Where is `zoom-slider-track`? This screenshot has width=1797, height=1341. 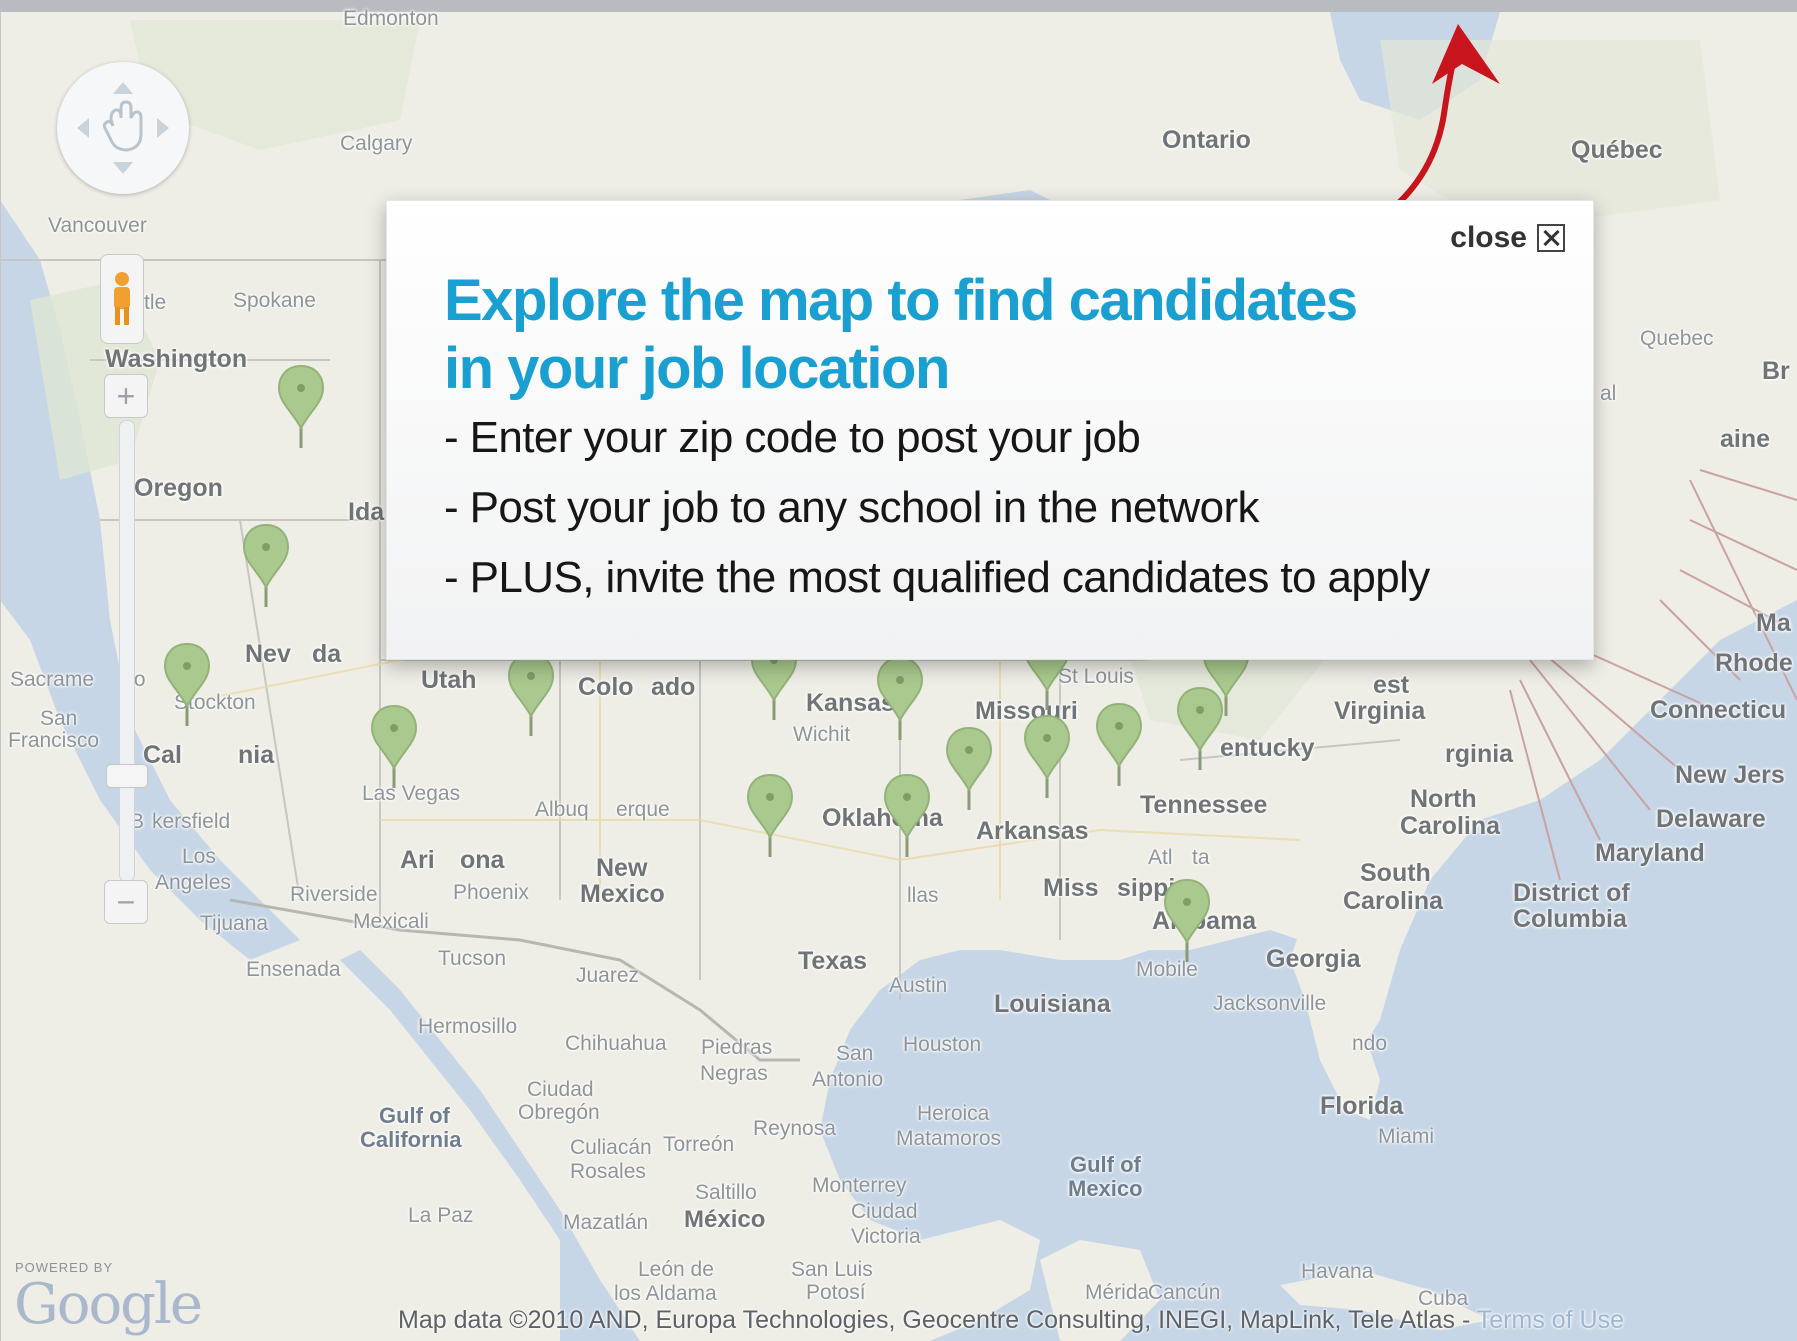 zoom-slider-track is located at coordinates (127, 651).